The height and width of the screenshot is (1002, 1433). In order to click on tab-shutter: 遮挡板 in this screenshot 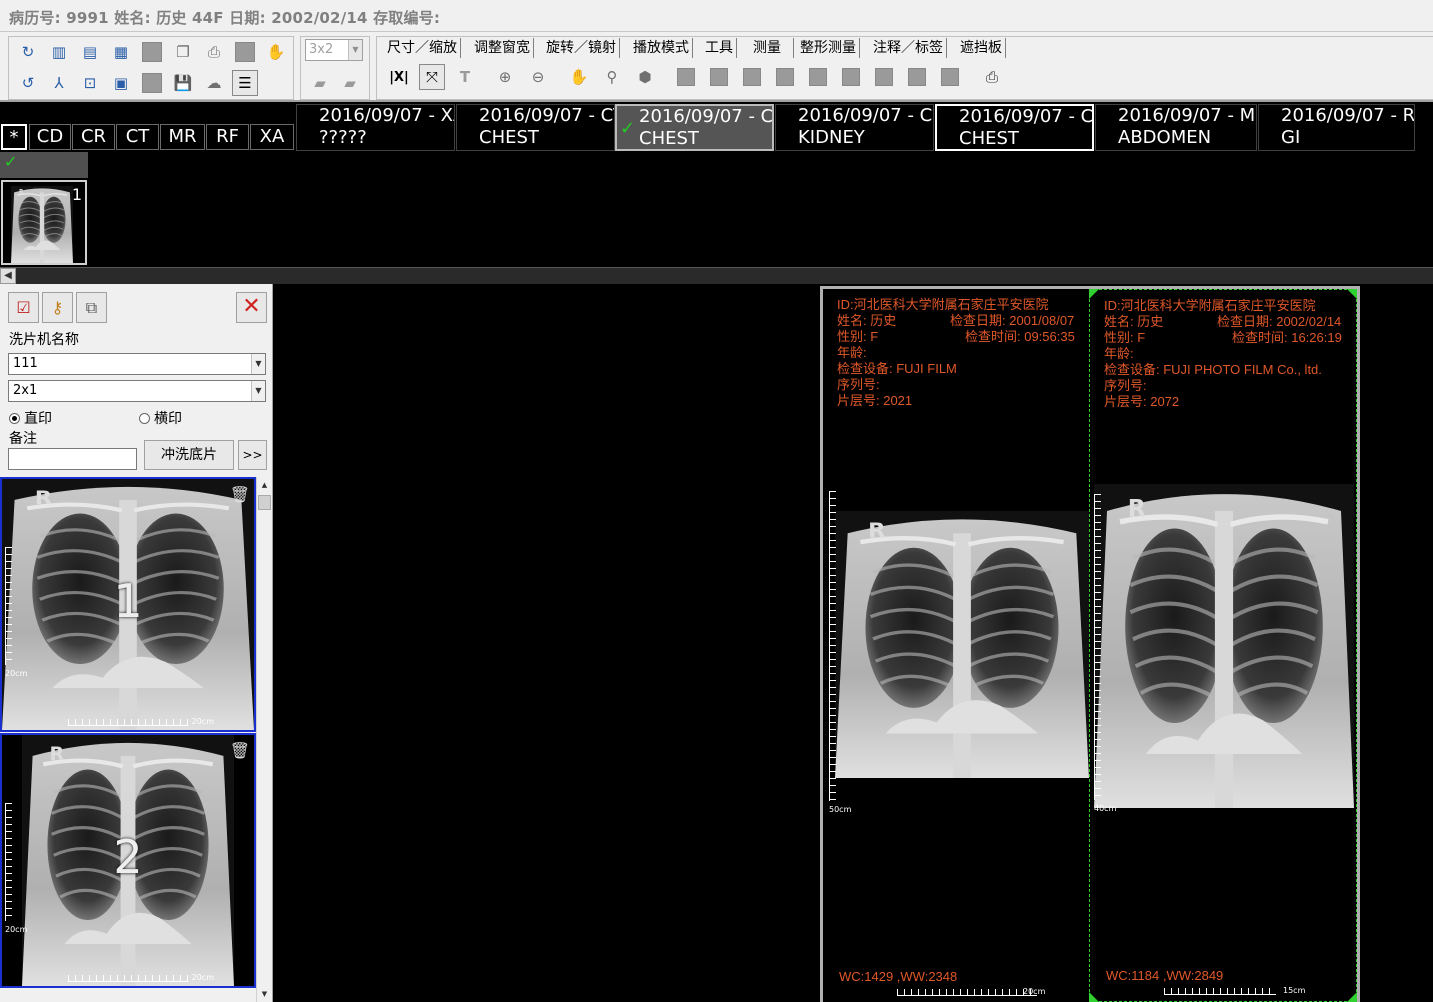, I will do `click(981, 48)`.